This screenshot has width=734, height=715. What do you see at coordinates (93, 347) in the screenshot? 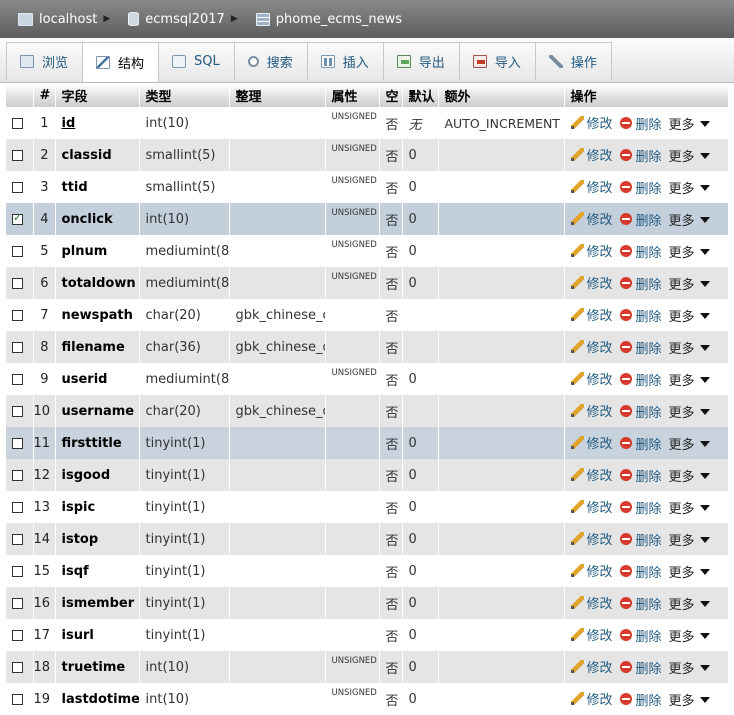
I see `field-name: filename` at bounding box center [93, 347].